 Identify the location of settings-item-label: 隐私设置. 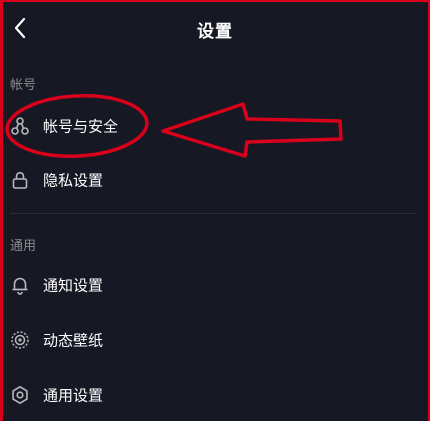
(73, 180).